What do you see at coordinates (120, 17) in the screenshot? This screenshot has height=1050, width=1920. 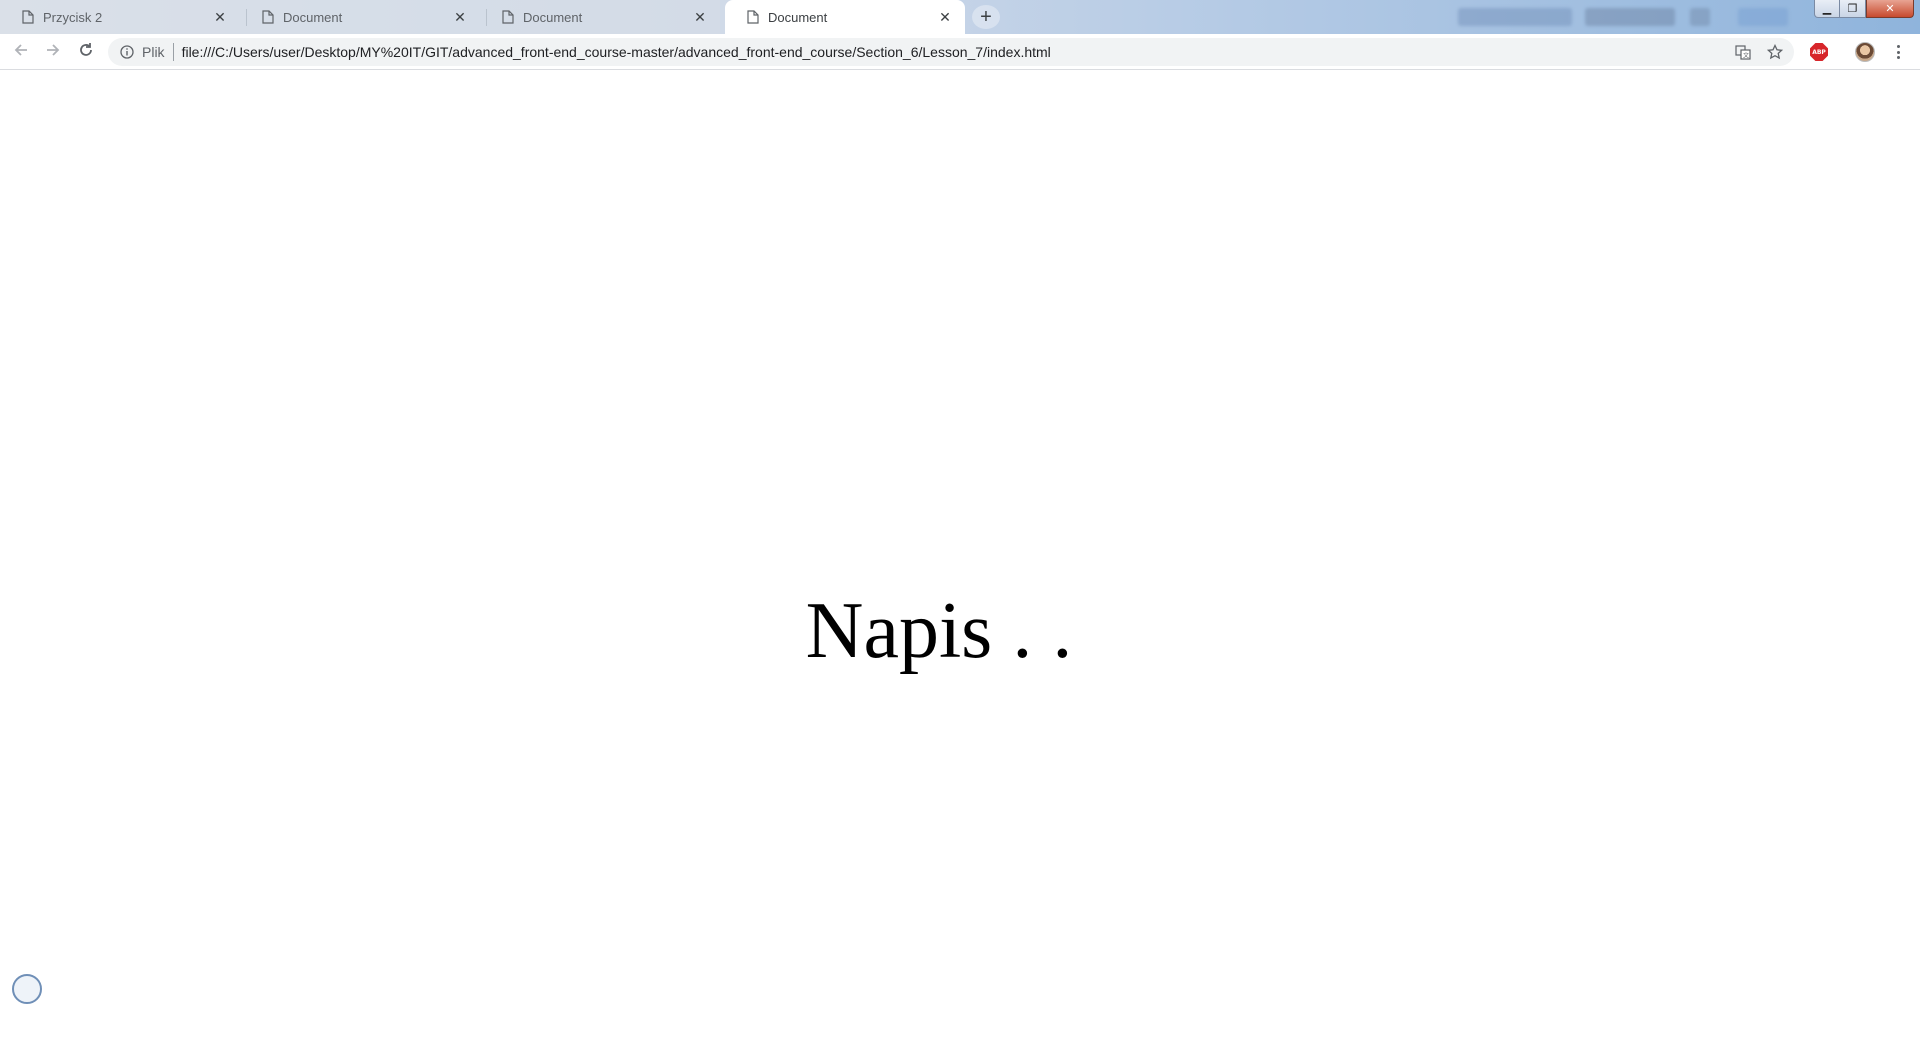 I see `tab-przycisk-2: Przycisk 2 ✕` at bounding box center [120, 17].